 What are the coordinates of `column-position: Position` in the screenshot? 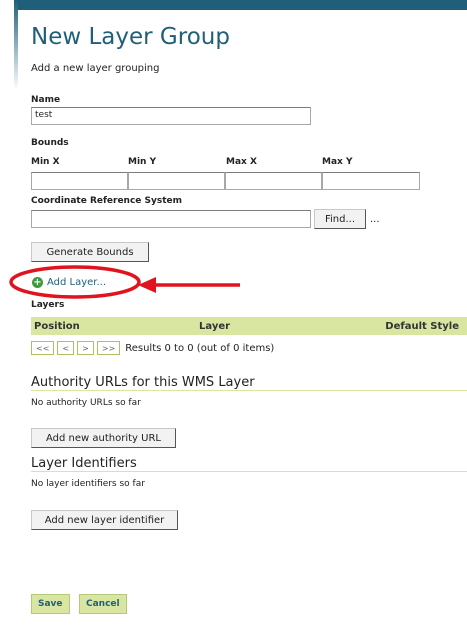 It's located at (57, 326).